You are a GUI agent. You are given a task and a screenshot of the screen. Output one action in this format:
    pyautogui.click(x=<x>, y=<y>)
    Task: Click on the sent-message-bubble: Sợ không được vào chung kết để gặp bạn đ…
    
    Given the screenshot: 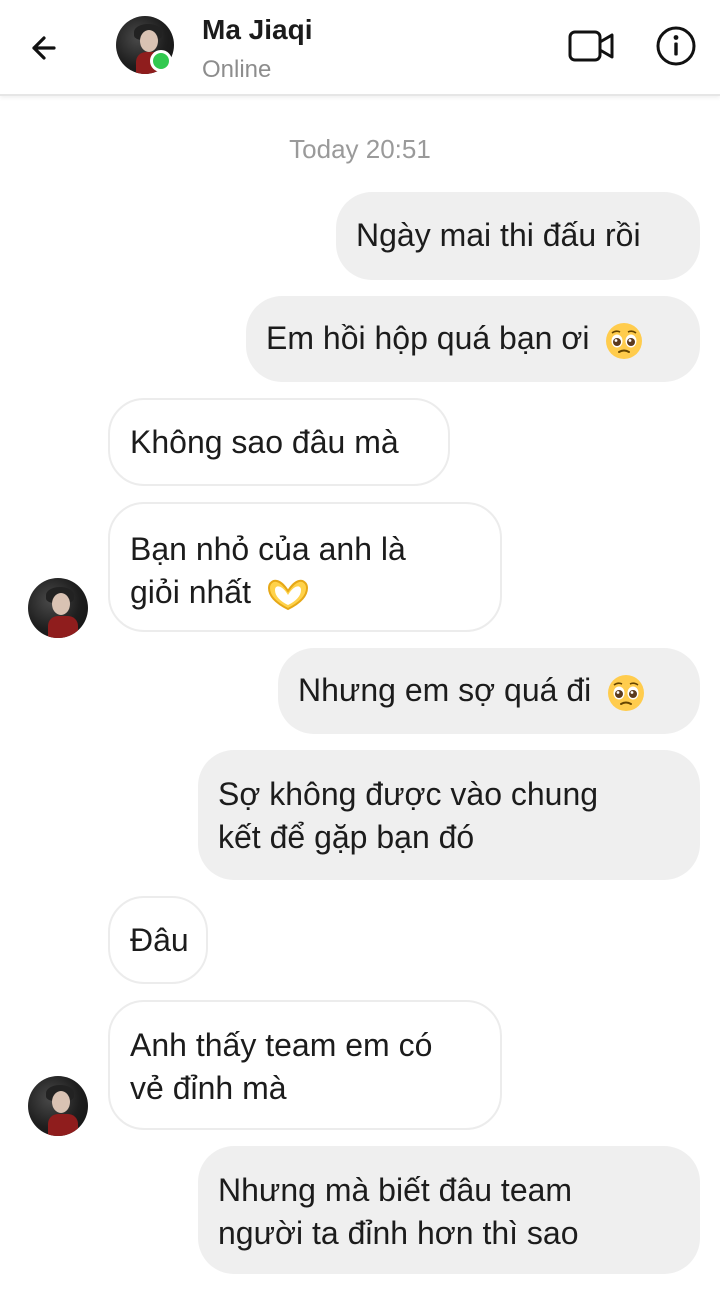 What is the action you would take?
    pyautogui.click(x=449, y=815)
    